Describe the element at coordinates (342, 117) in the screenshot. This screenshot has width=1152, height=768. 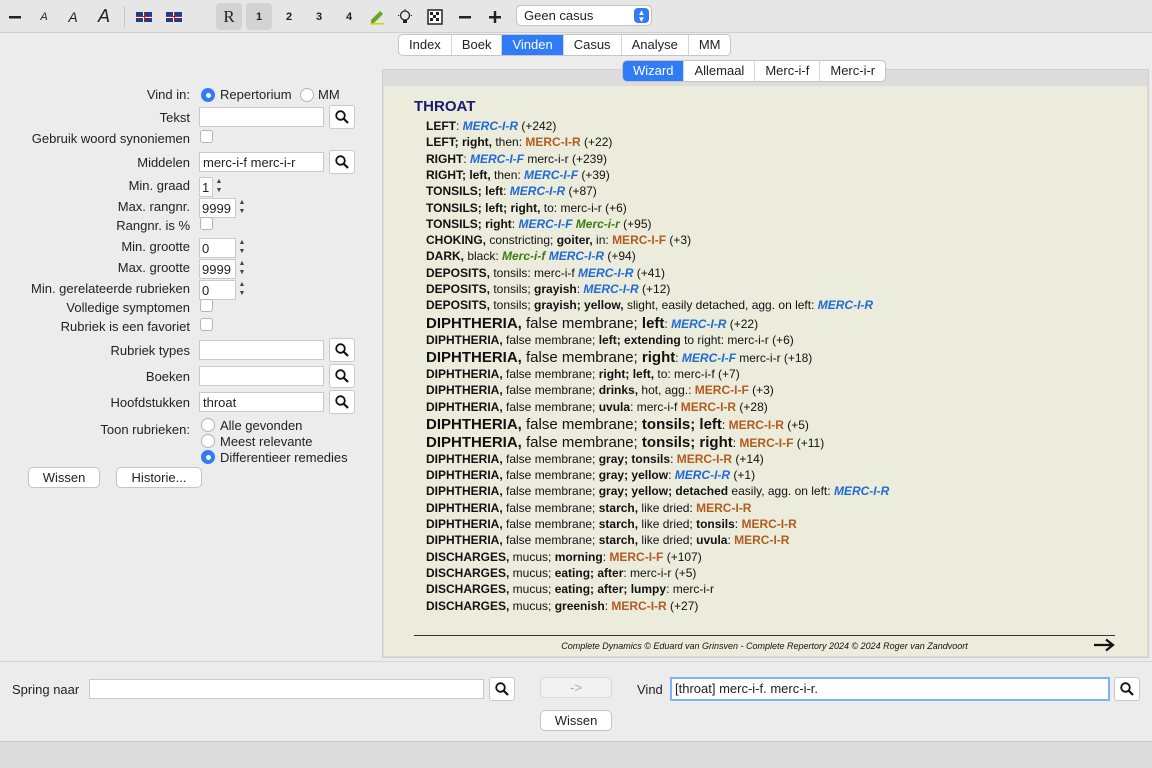
I see `tekst-search-button` at that location.